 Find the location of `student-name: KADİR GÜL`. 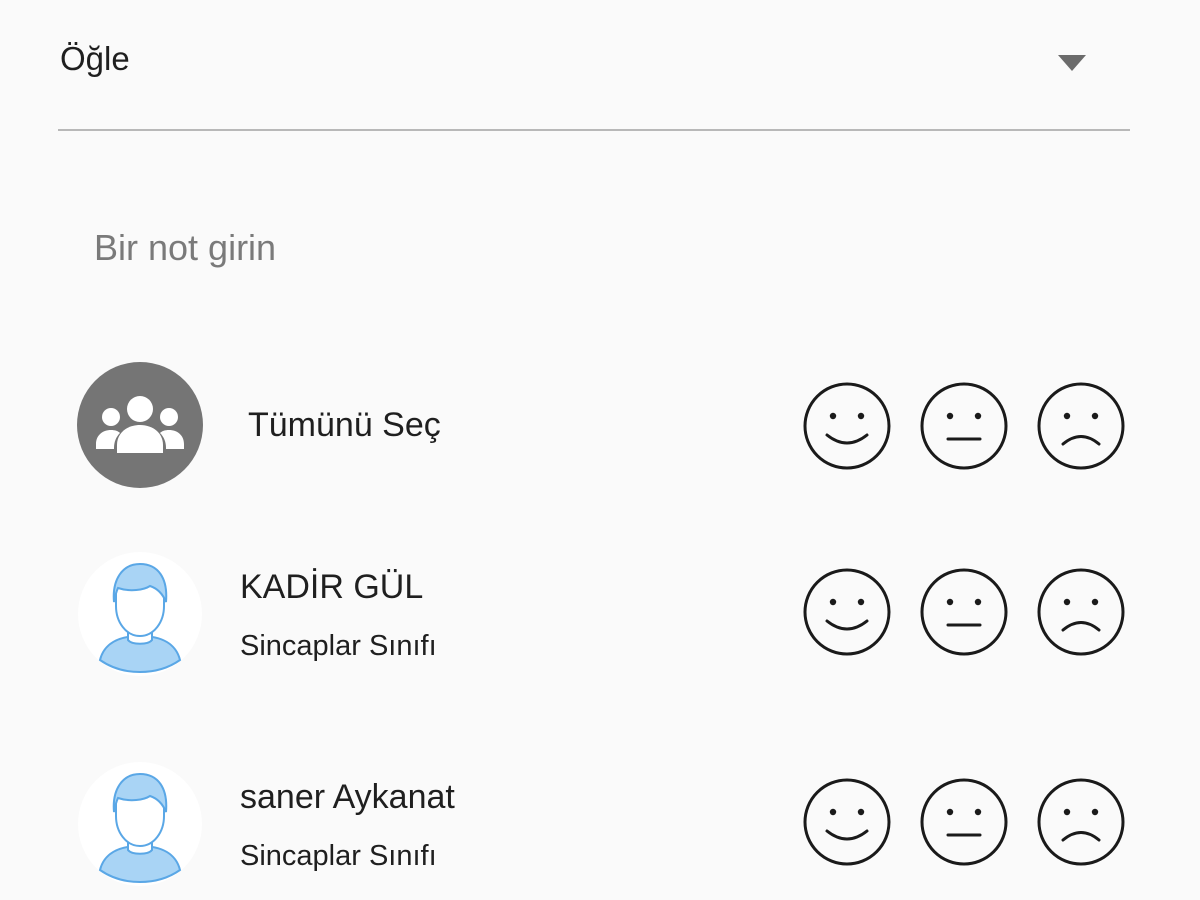

student-name: KADİR GÜL is located at coordinates (332, 587).